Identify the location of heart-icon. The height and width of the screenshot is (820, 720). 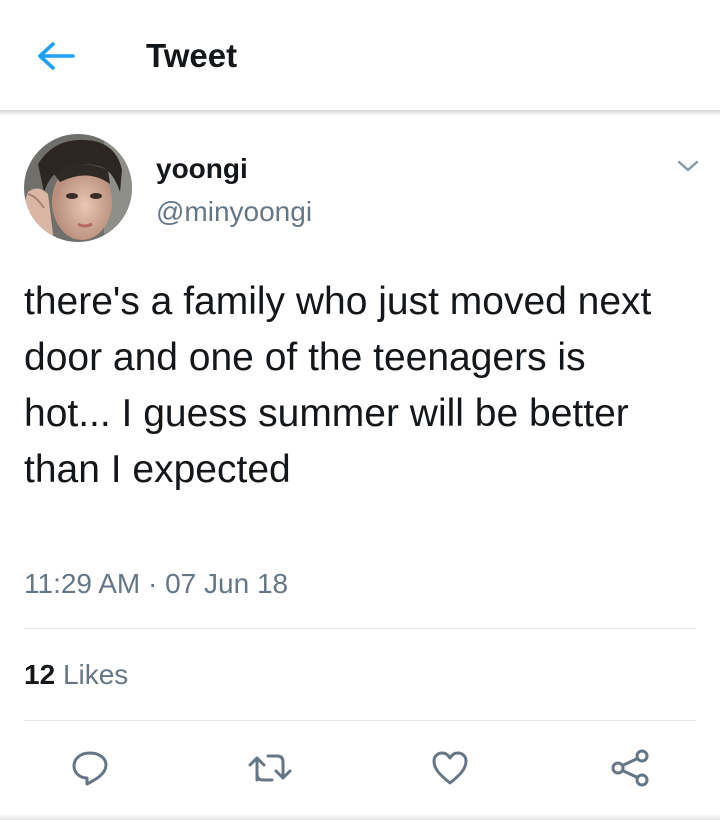
(450, 768).